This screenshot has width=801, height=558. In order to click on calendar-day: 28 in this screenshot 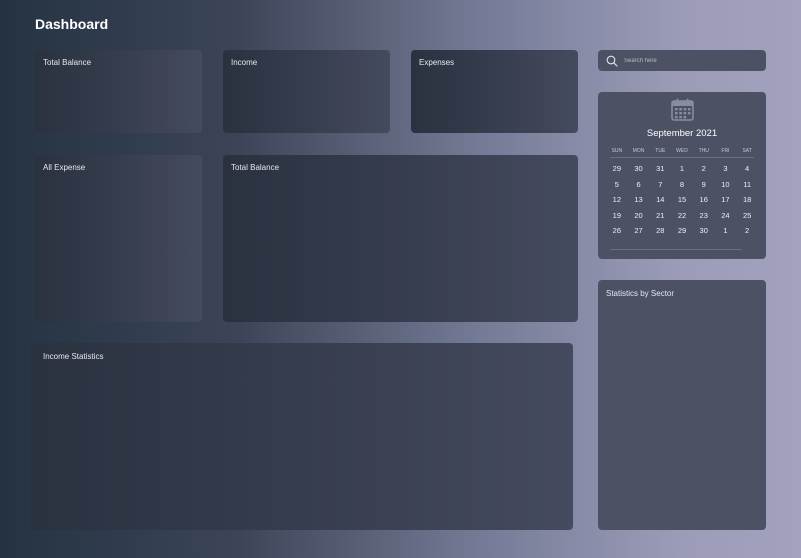, I will do `click(660, 231)`.